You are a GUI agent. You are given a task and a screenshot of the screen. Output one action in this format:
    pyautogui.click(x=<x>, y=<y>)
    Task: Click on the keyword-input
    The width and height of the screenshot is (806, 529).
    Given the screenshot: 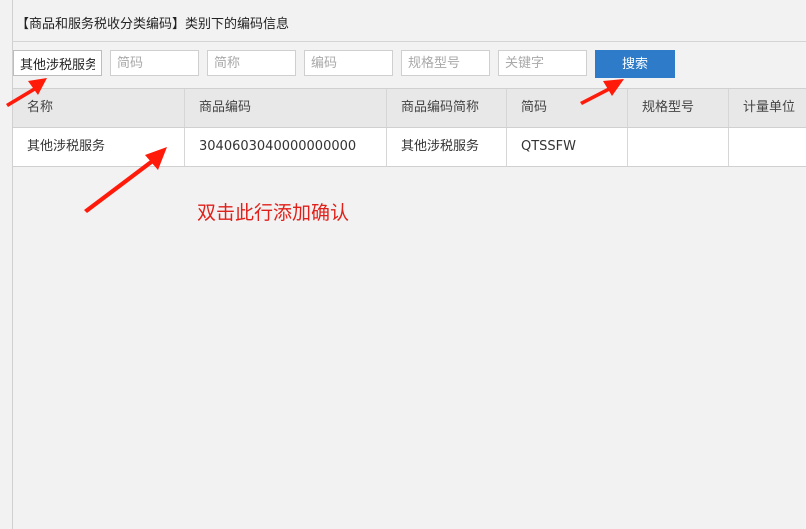 What is the action you would take?
    pyautogui.click(x=542, y=63)
    